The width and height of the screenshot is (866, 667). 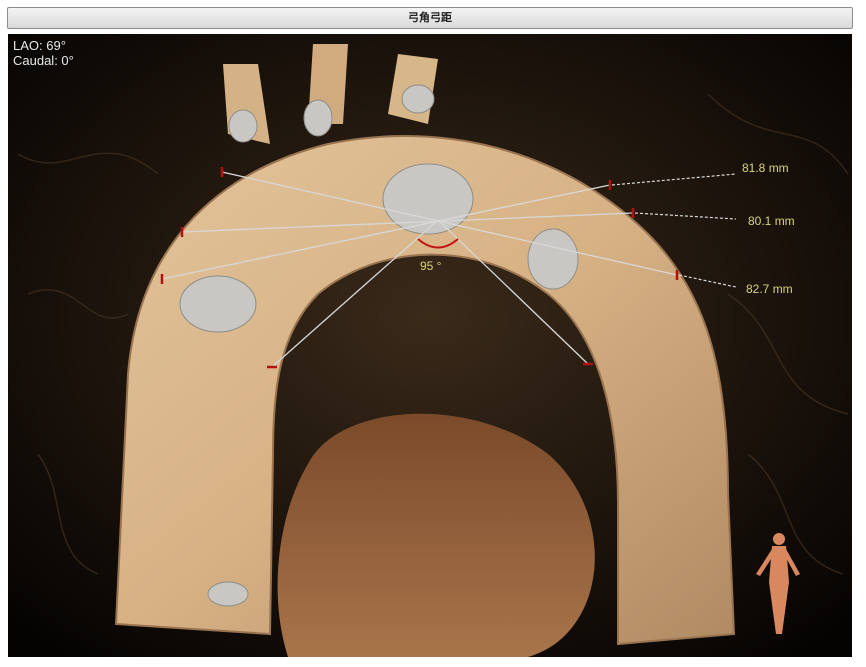 I want to click on lao-angle: LAO: 69°, so click(x=39, y=45).